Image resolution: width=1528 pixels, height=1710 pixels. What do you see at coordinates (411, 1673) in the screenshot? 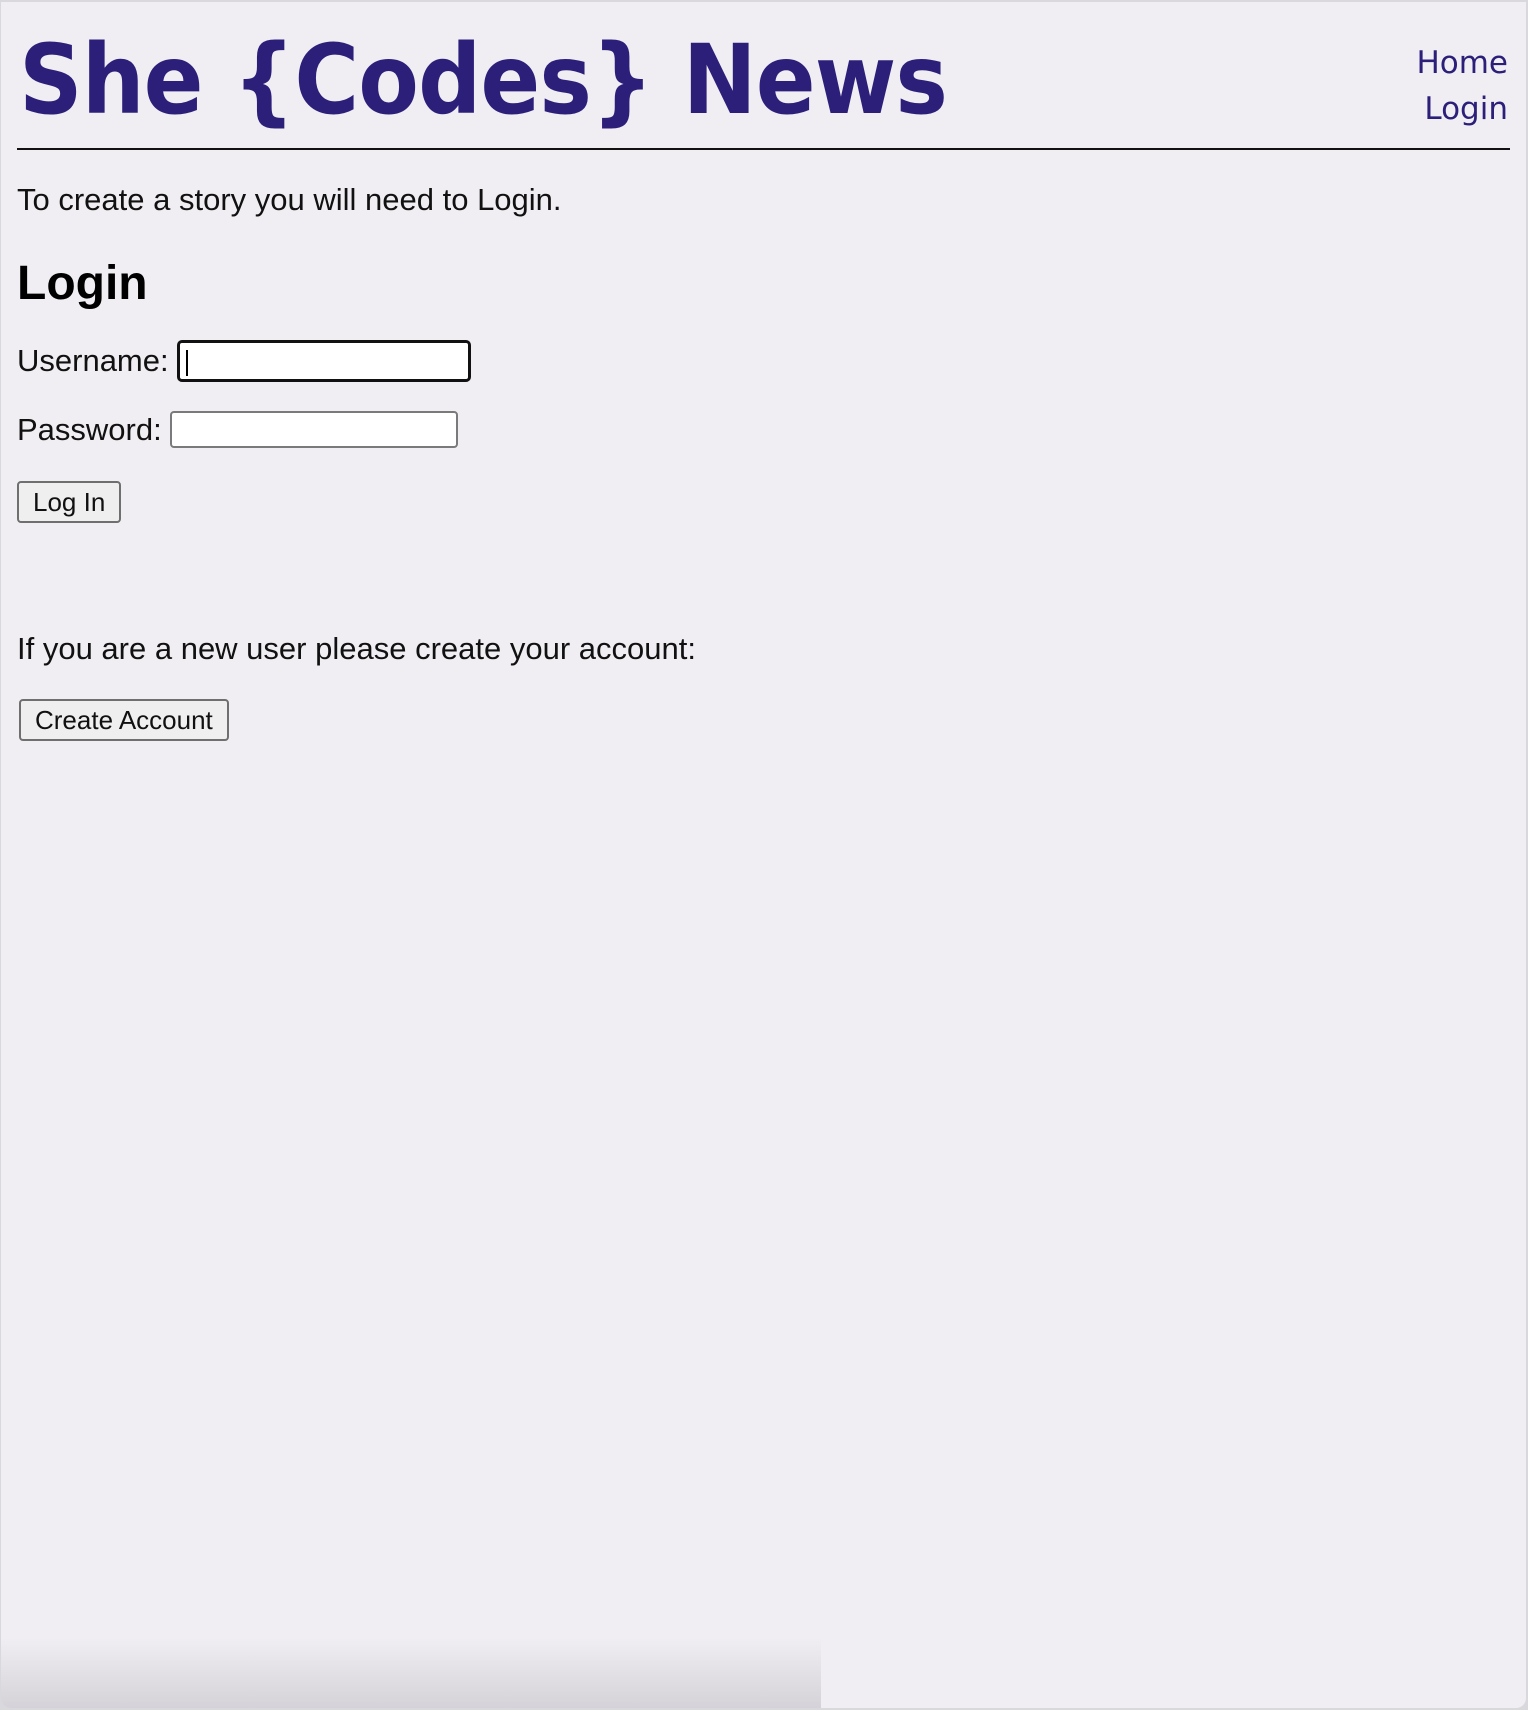
I see `window-bottom-shadow` at bounding box center [411, 1673].